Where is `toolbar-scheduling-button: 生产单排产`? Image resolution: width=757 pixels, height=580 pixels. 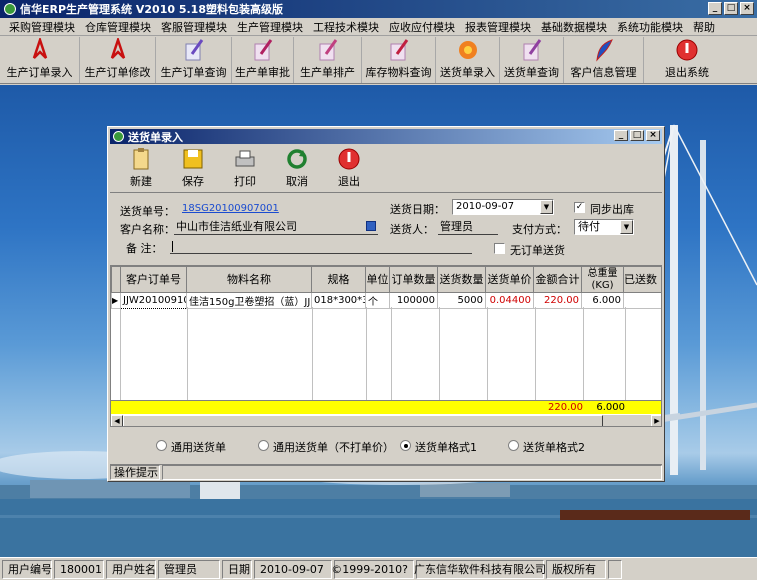 toolbar-scheduling-button: 生产单排产 is located at coordinates (328, 60).